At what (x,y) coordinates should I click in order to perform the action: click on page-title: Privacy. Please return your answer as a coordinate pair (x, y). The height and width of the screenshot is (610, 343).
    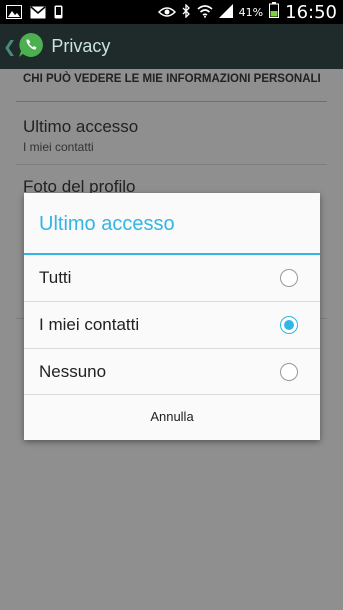
    Looking at the image, I should click on (81, 46).